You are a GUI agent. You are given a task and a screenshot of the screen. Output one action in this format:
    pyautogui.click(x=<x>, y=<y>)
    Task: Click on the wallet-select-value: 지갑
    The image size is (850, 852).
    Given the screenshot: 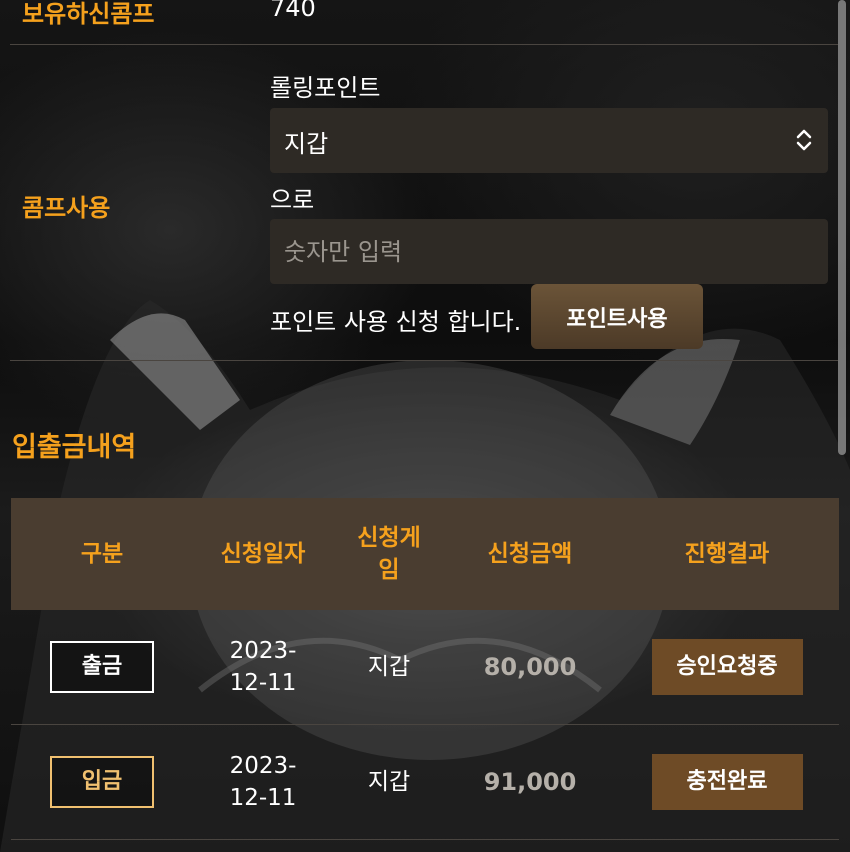 What is the action you would take?
    pyautogui.click(x=306, y=144)
    